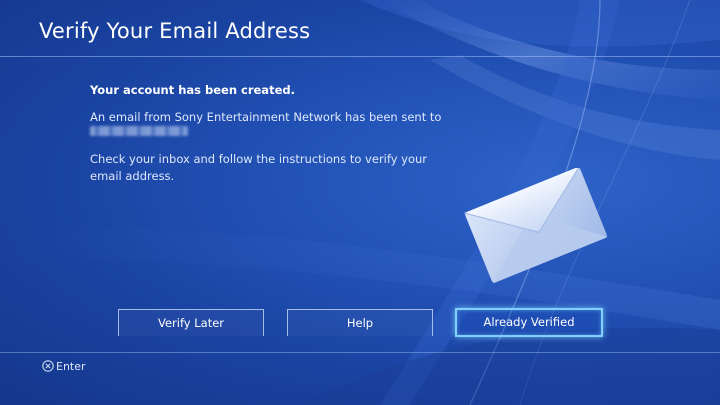 The image size is (720, 405). I want to click on title-divider, so click(360, 56).